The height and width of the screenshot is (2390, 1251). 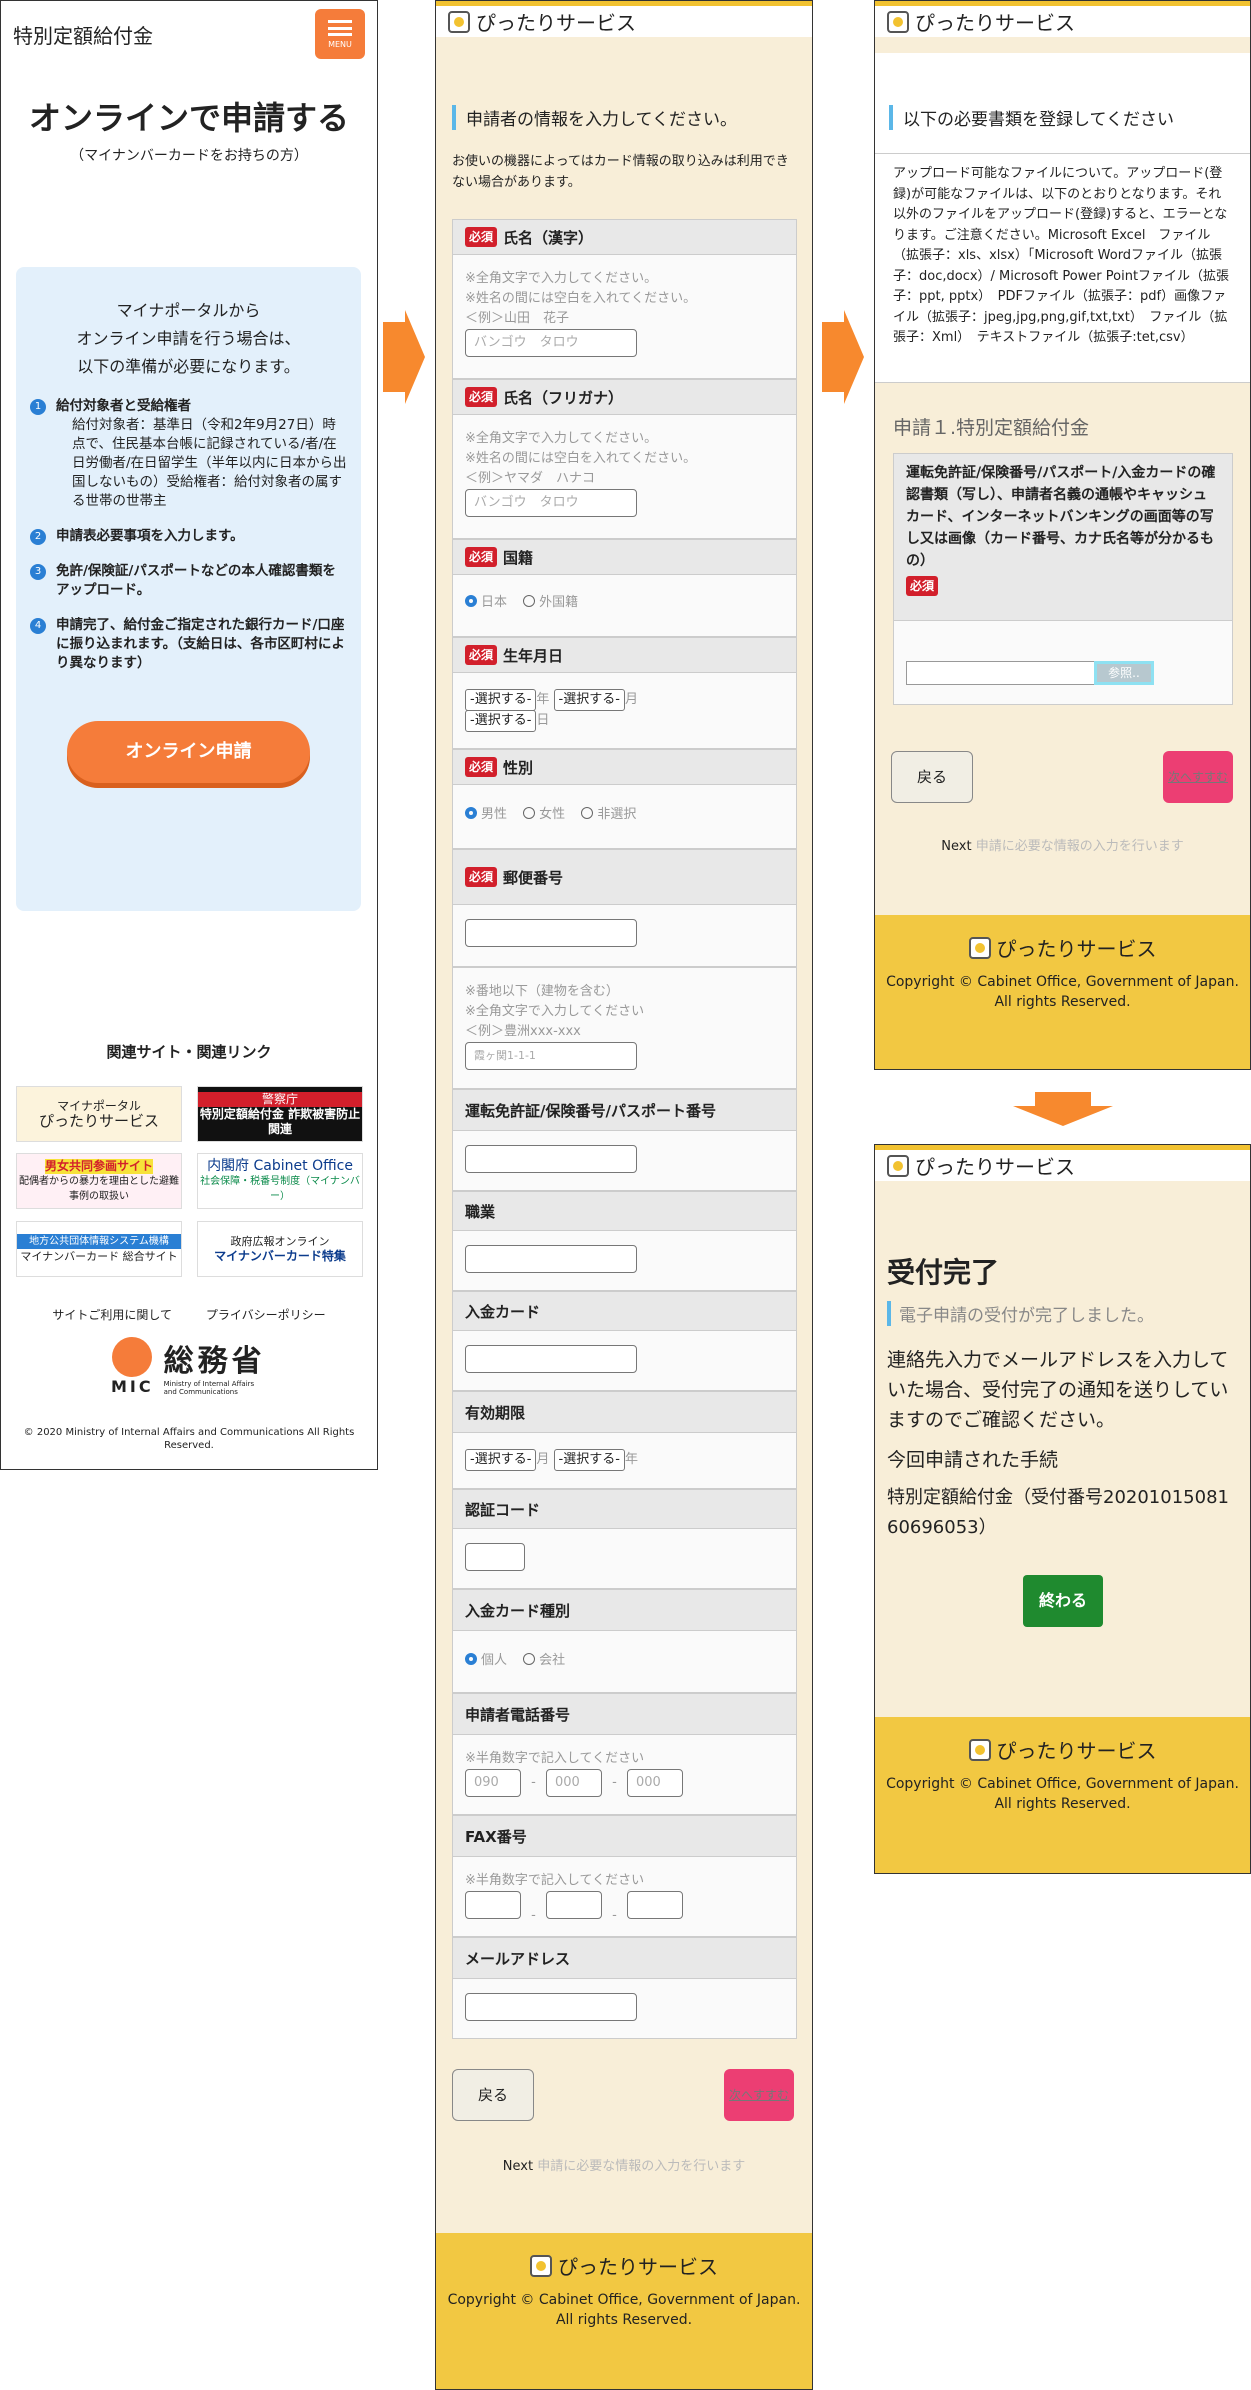 I want to click on expiry-month-select: -選択する-, so click(x=501, y=1460).